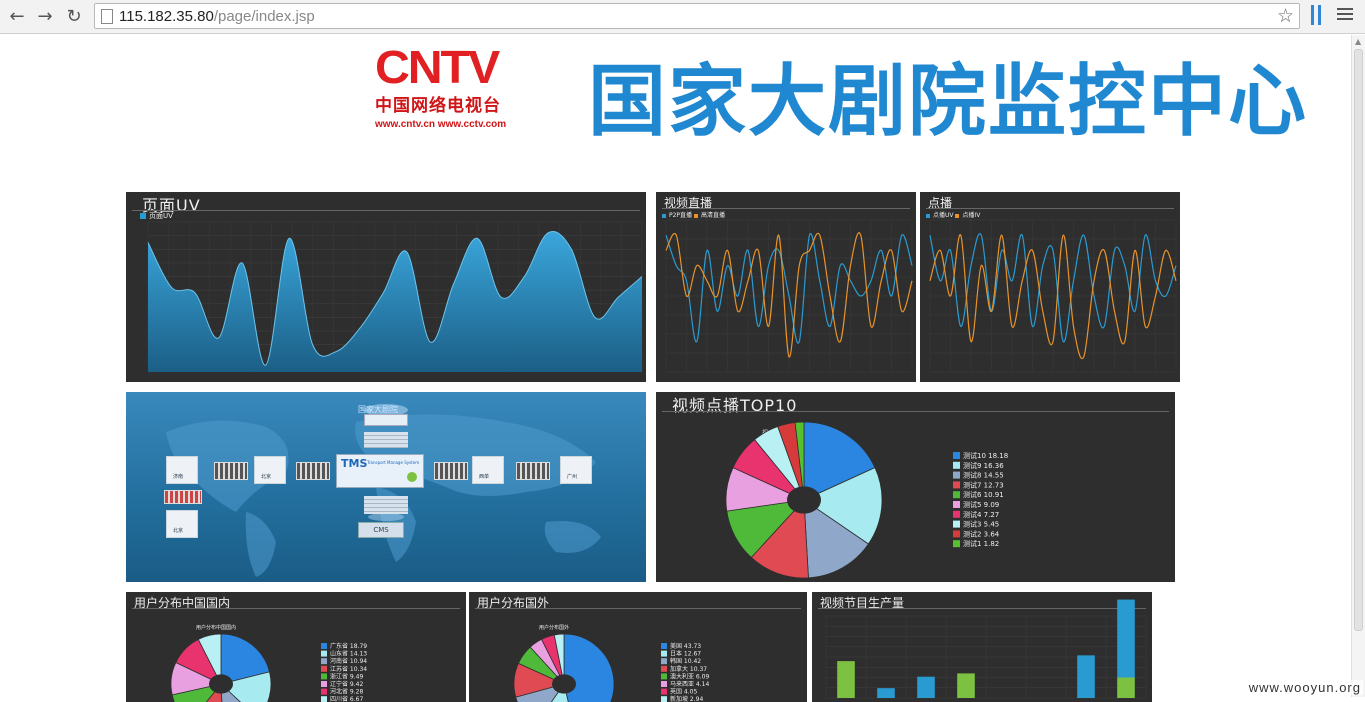 The image size is (1365, 702). I want to click on vod-line-chart, so click(1050, 287).